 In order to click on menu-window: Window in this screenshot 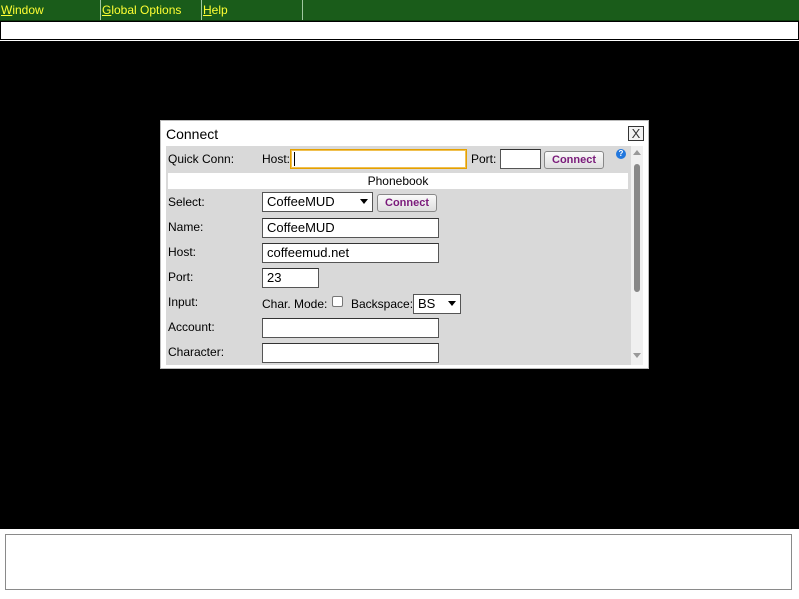, I will do `click(50, 10)`.